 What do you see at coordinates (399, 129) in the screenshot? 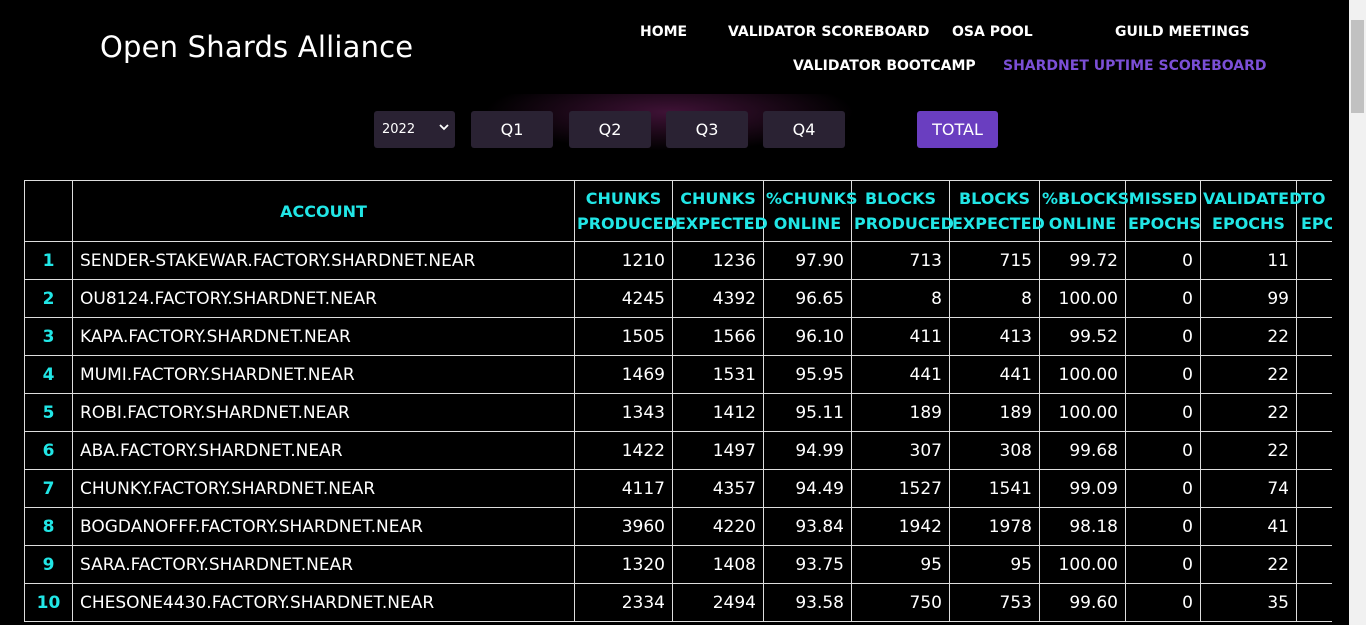
I see `year-select-value: 2022` at bounding box center [399, 129].